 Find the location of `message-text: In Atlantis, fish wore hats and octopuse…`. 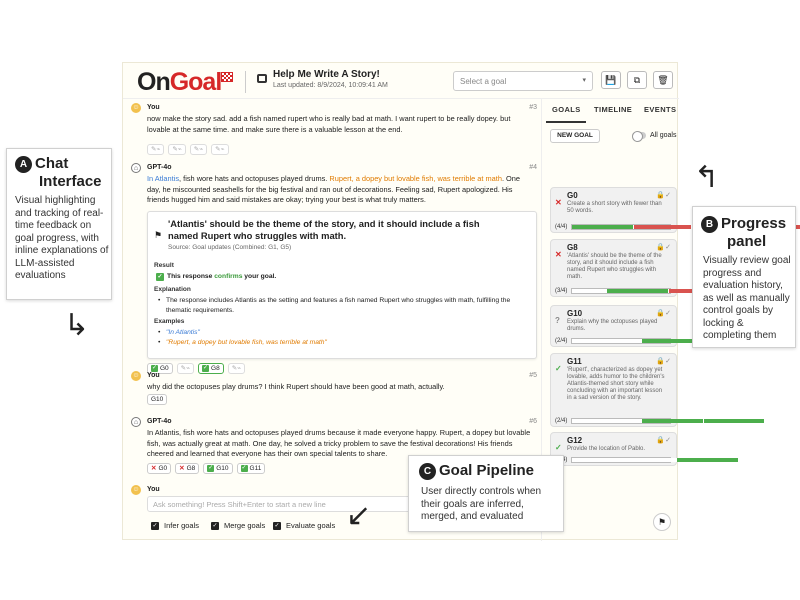

message-text: In Atlantis, fish wore hats and octopuse… is located at coordinates (334, 189).